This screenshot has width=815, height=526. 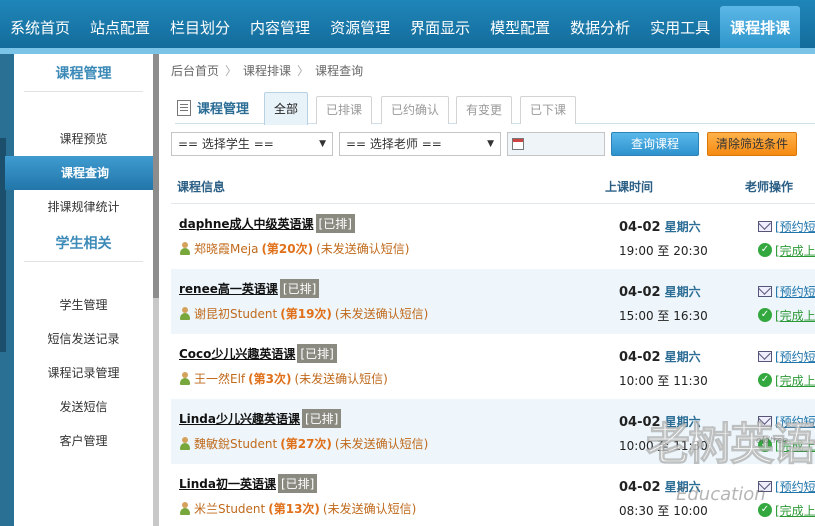 I want to click on sidebar-item-course-records: 课程记录管理, so click(x=83, y=373).